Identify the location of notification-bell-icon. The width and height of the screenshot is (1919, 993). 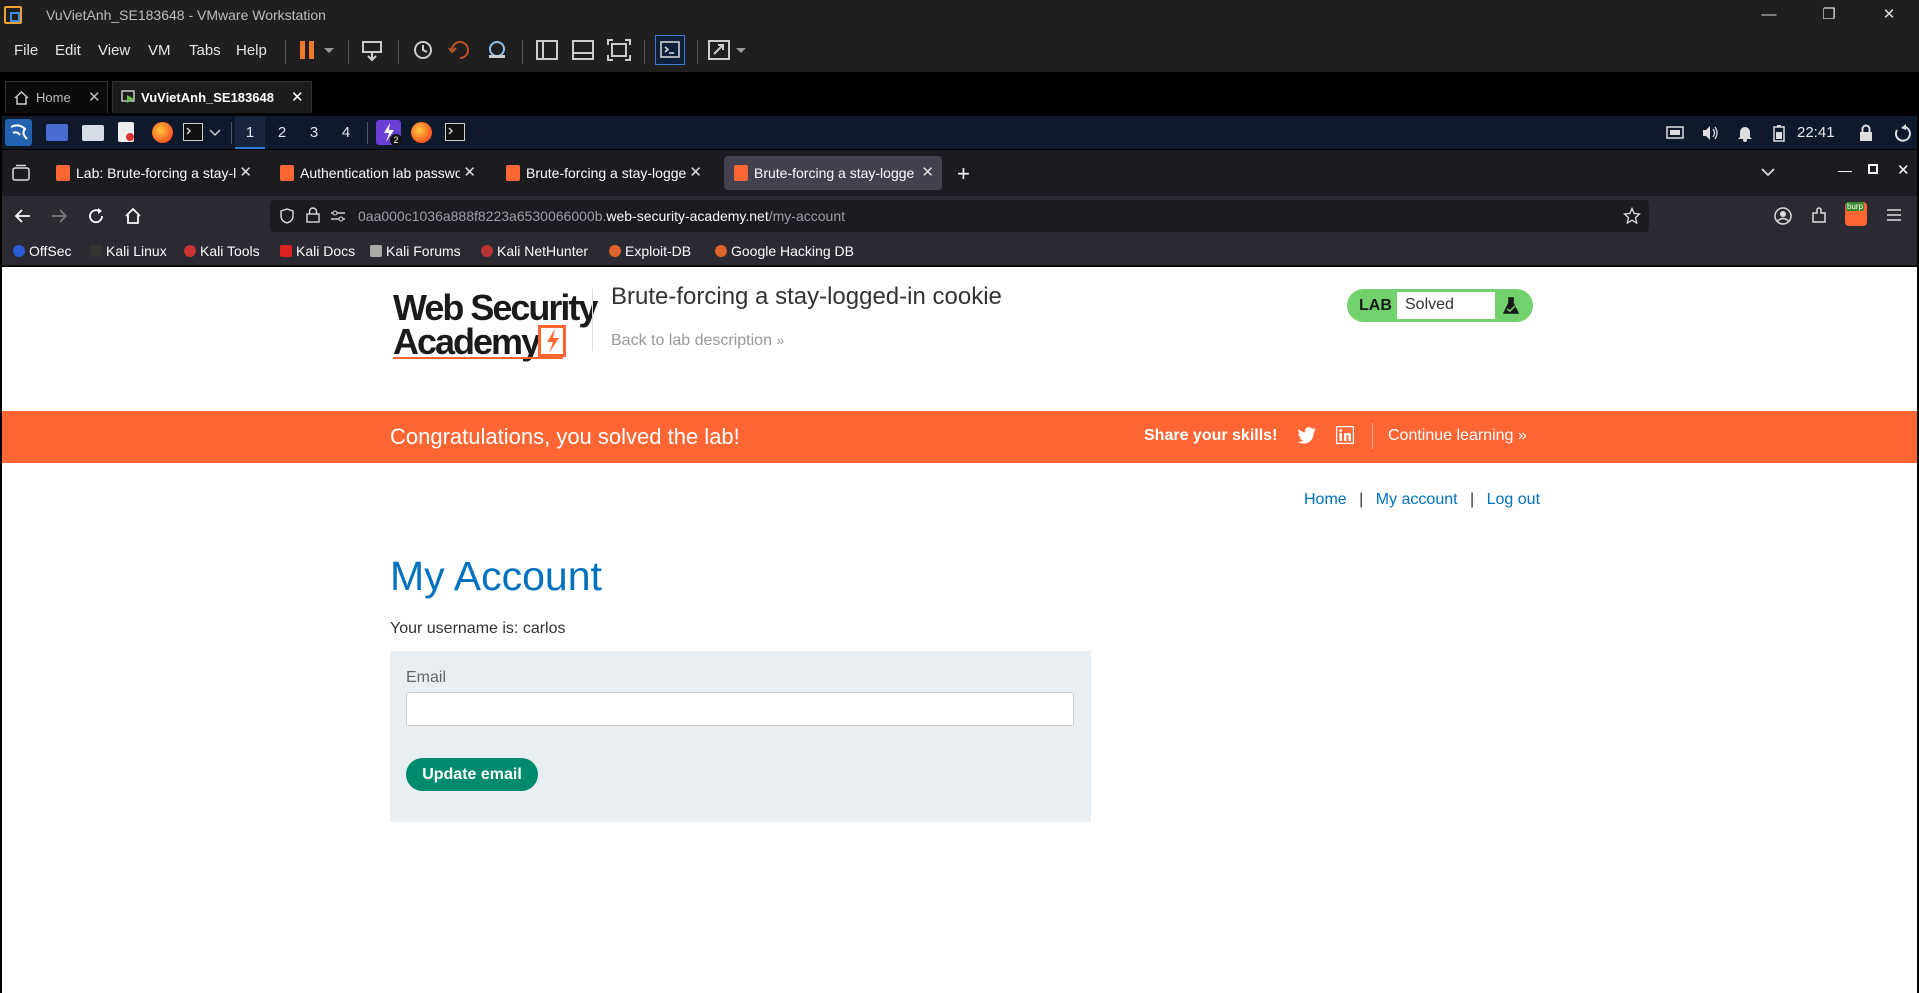
(1745, 133).